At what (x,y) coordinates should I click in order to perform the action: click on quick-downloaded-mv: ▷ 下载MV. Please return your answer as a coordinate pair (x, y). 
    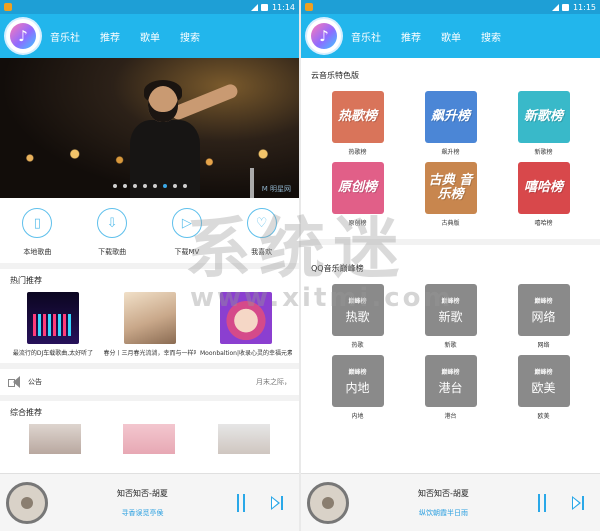
    Looking at the image, I should click on (187, 232).